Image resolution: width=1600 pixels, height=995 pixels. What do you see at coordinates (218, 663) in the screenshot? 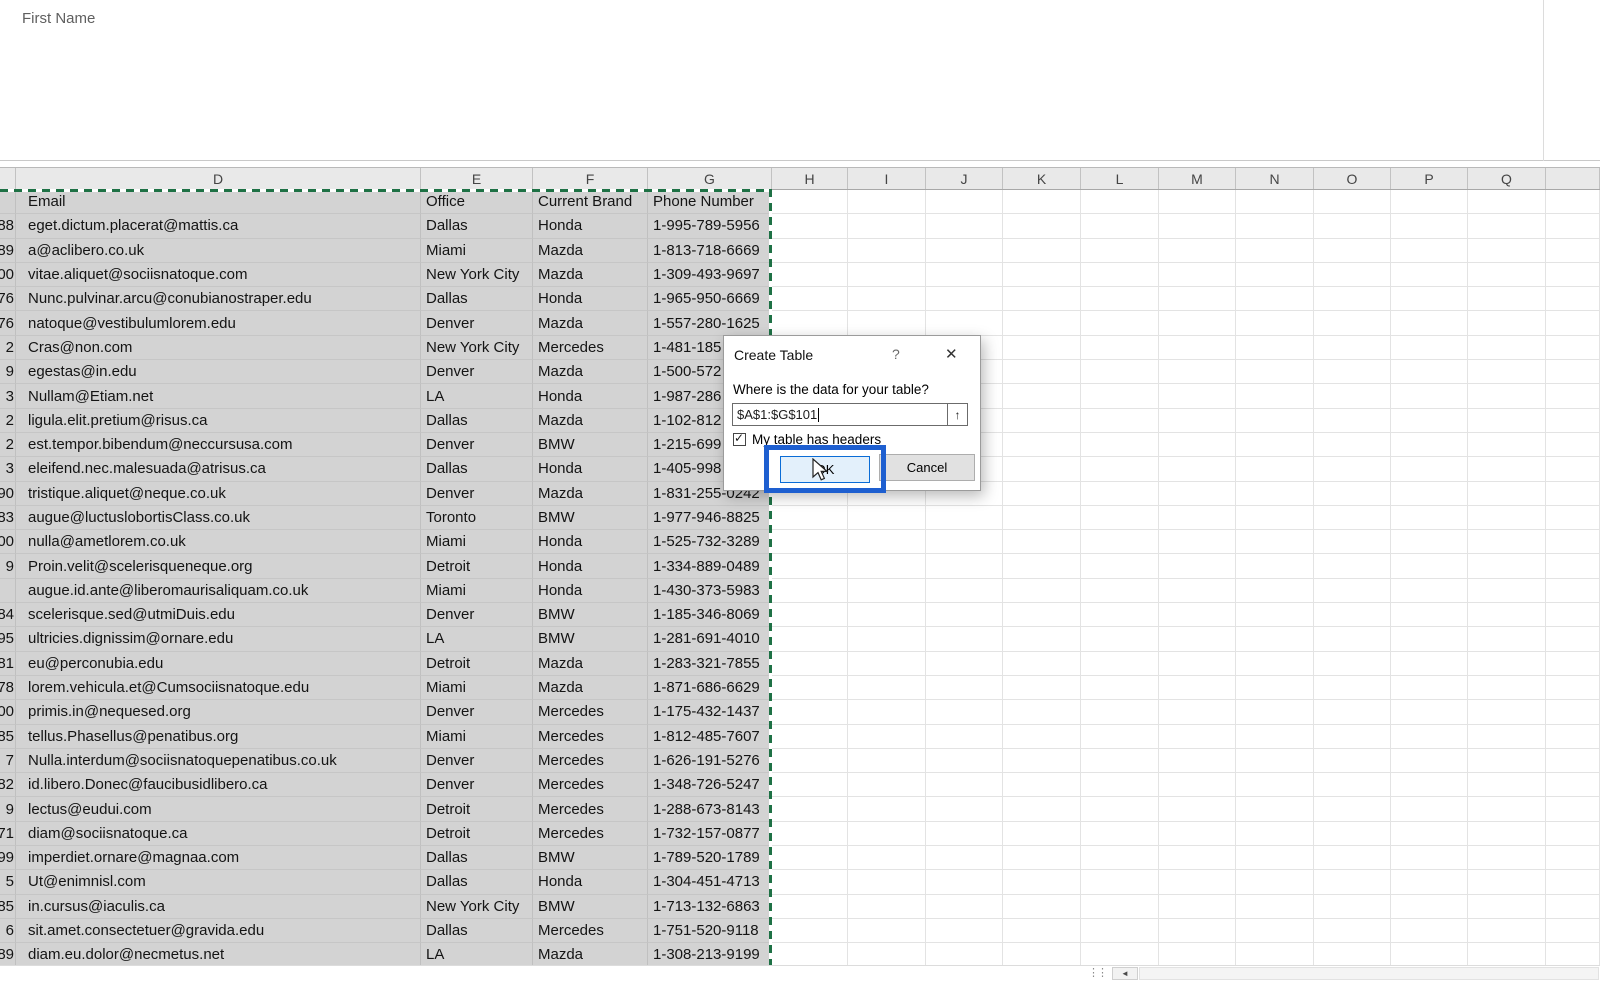
I see `cell: eu@perconubia.edu` at bounding box center [218, 663].